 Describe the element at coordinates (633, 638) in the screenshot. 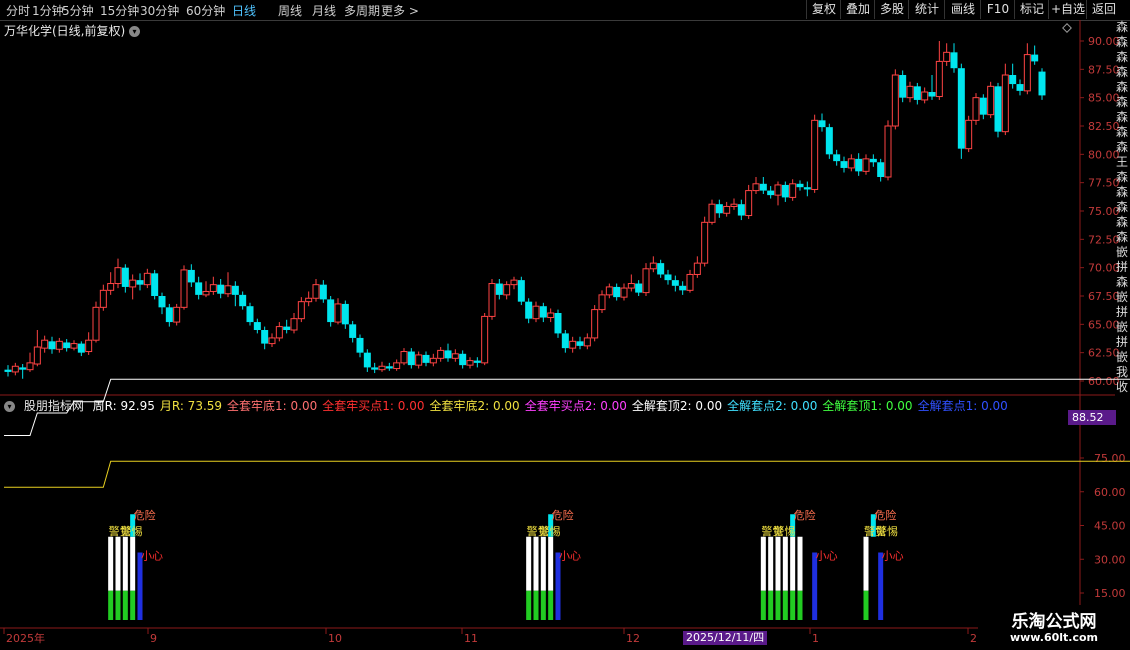

I see `time-tick-label: 12` at that location.